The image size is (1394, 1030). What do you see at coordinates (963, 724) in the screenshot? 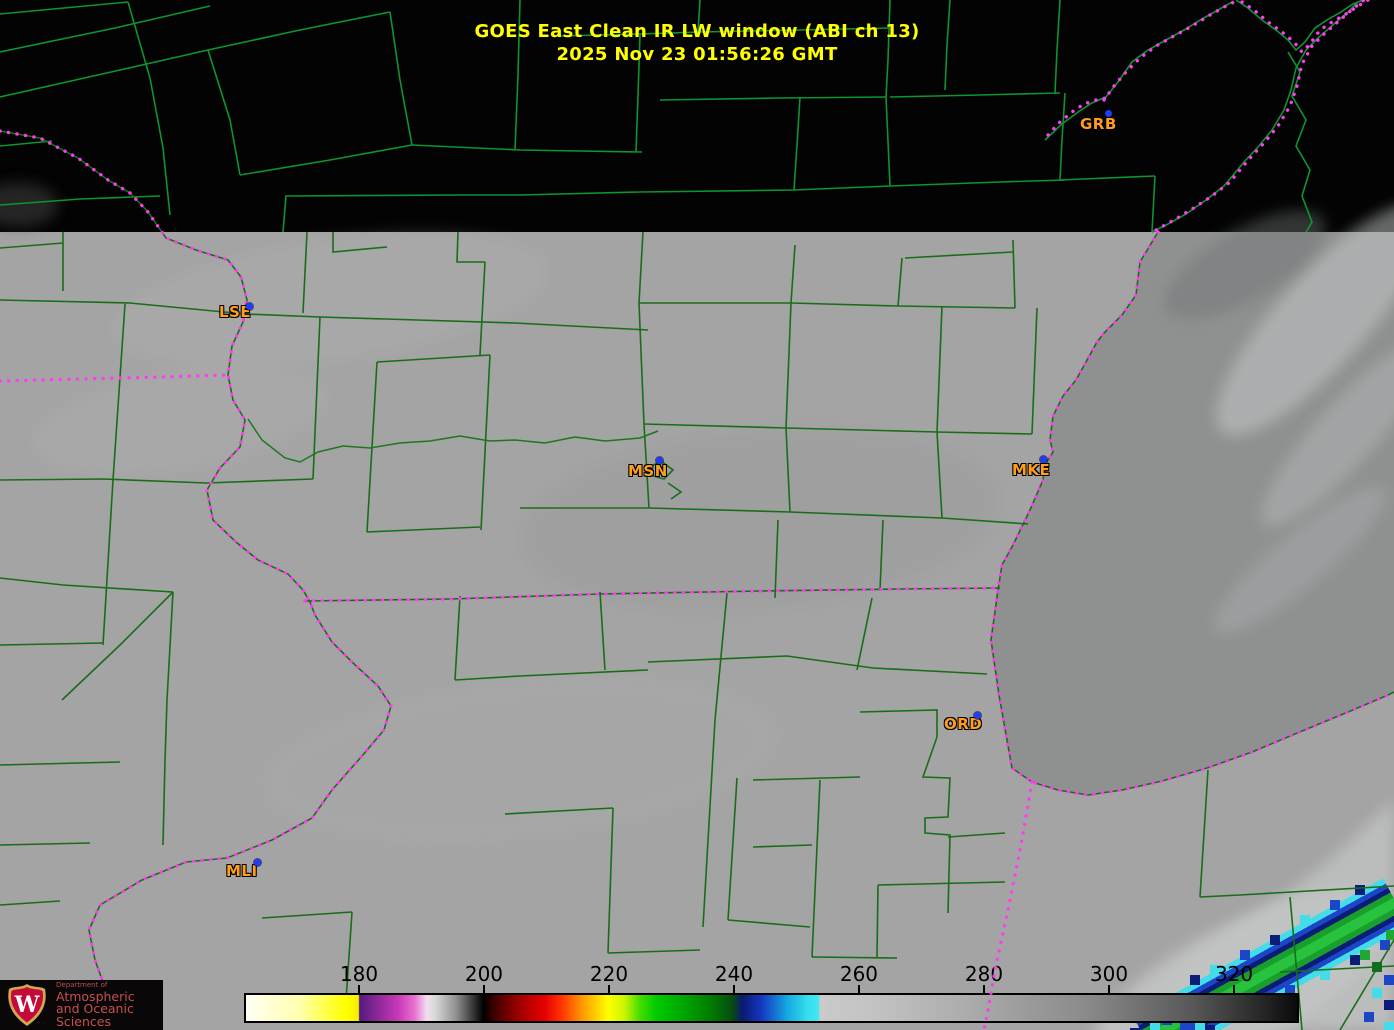
I see `station-label-ord: ORD` at bounding box center [963, 724].